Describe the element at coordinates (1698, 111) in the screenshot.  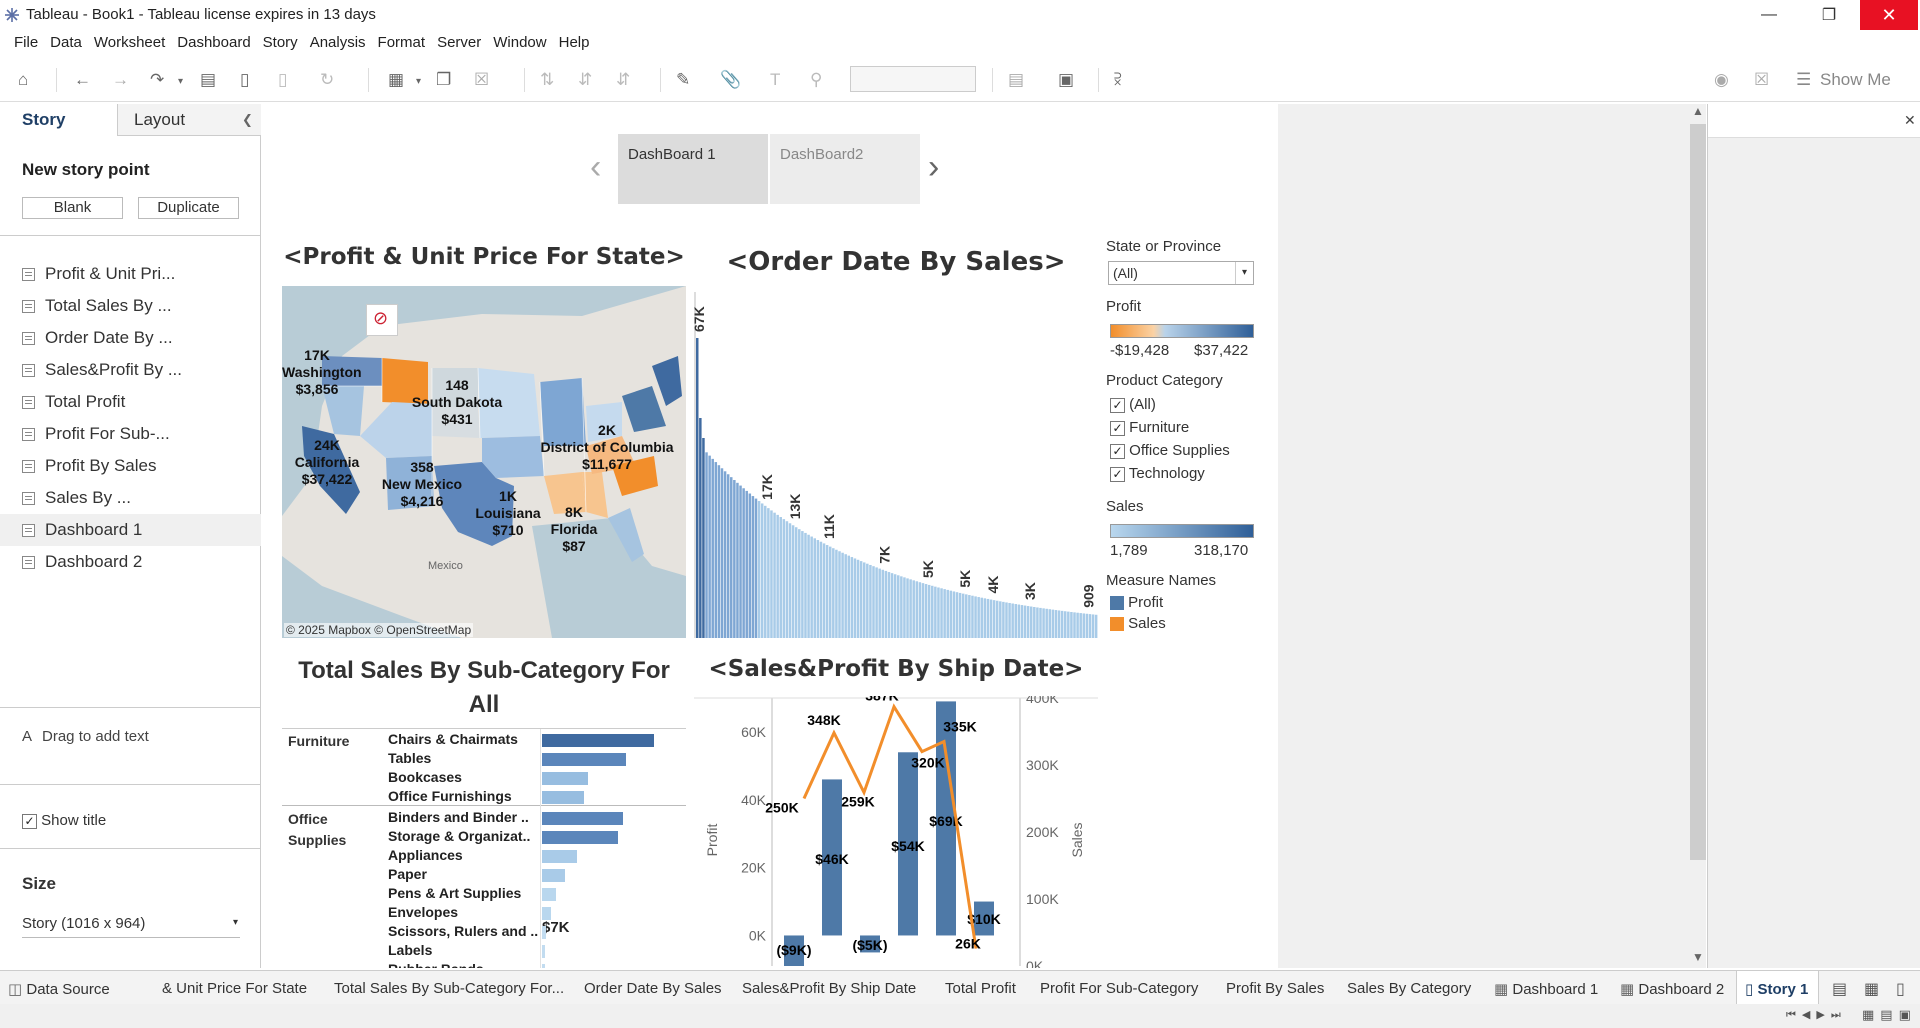
I see `scroll-up-arrow: ▲` at that location.